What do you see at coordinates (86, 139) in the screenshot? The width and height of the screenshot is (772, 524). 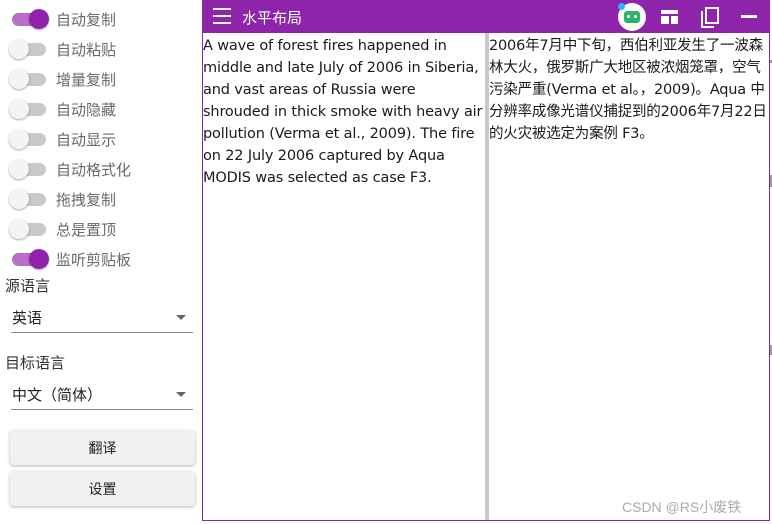 I see `toggle-label: 自动显示` at bounding box center [86, 139].